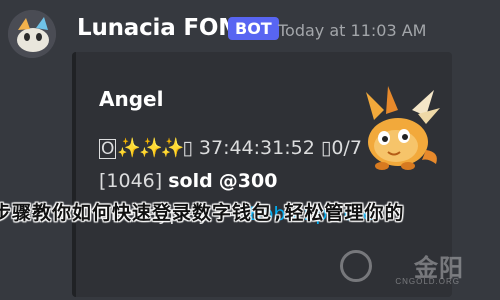 The height and width of the screenshot is (300, 500). I want to click on embed-line-status: O ✨✨✨▯ 37:44:31:52 ▯0/7, so click(230, 147).